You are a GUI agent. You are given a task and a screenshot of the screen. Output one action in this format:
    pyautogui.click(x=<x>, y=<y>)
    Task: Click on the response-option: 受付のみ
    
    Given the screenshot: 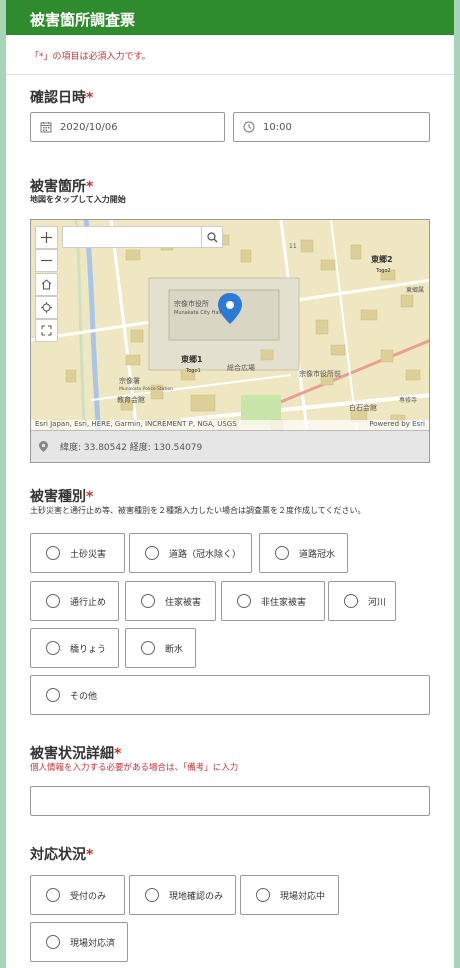 What is the action you would take?
    pyautogui.click(x=77, y=895)
    